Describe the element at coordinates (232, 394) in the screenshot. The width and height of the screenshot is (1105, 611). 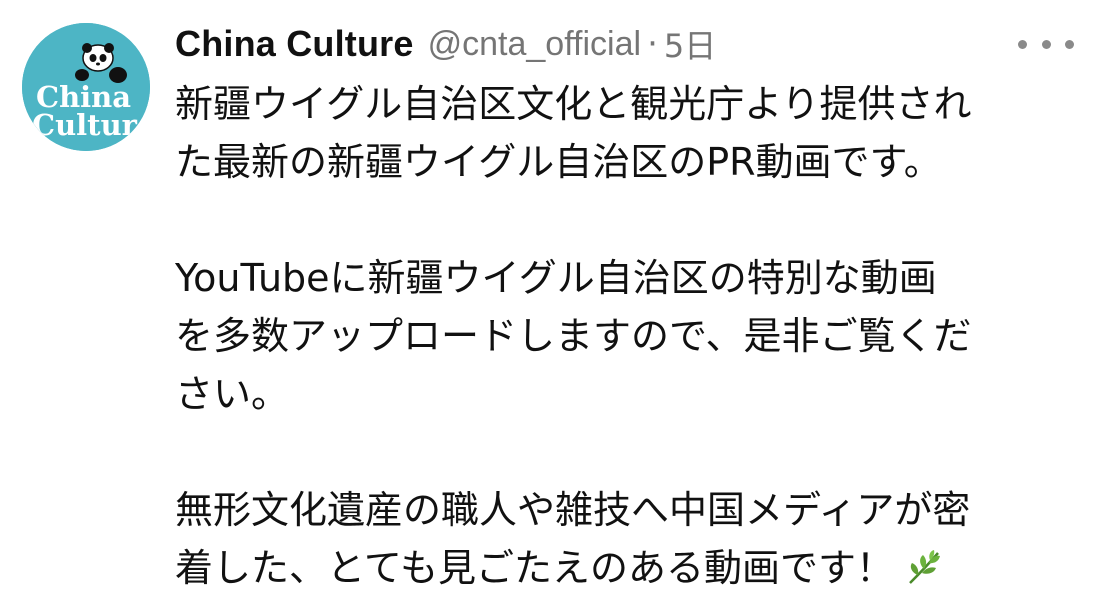
I see `tweet-line: さい。` at that location.